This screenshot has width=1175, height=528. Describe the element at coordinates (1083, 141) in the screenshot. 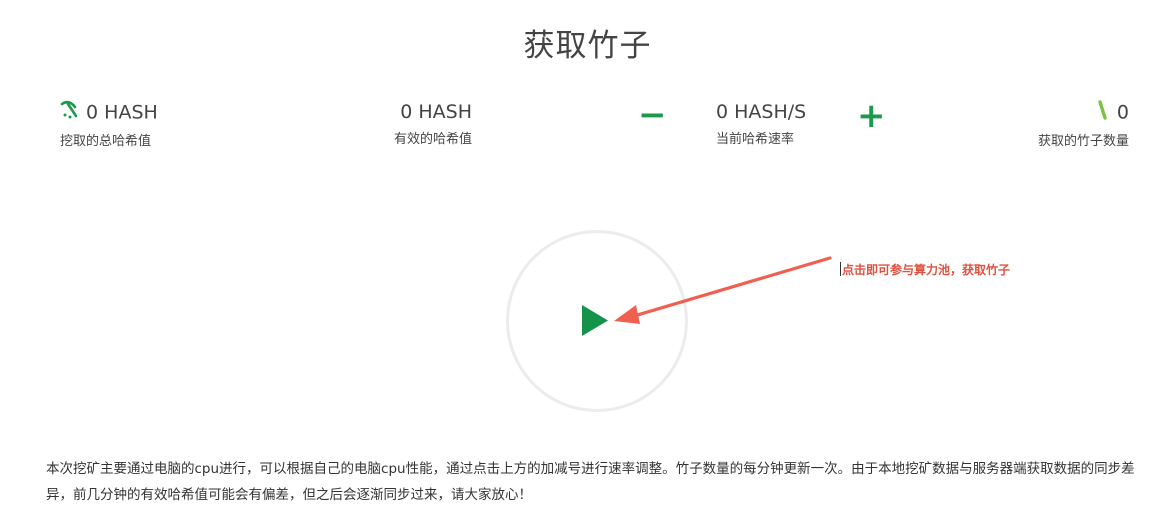

I see `bamboo-count-label: 获取的竹子数量` at that location.